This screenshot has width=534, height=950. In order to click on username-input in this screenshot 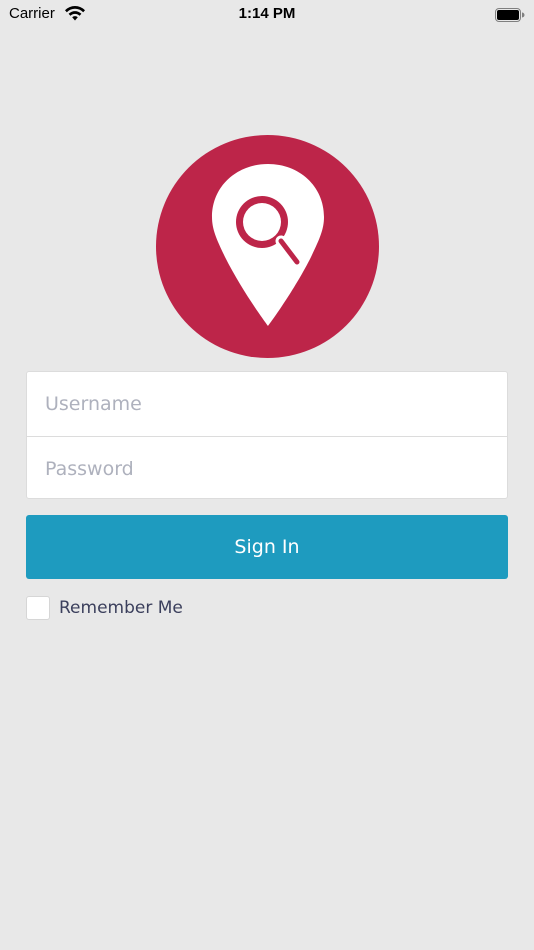, I will do `click(267, 404)`.